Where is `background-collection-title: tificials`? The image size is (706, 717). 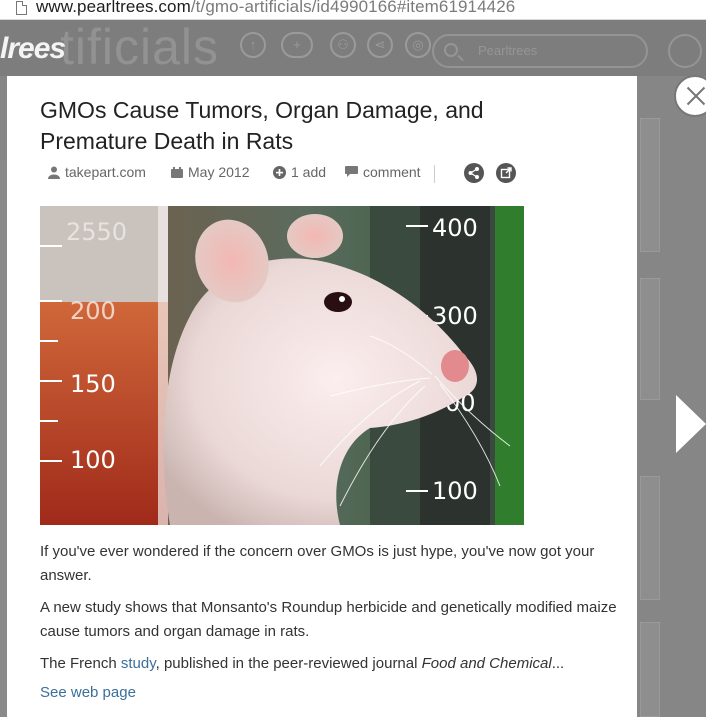 background-collection-title: tificials is located at coordinates (140, 47).